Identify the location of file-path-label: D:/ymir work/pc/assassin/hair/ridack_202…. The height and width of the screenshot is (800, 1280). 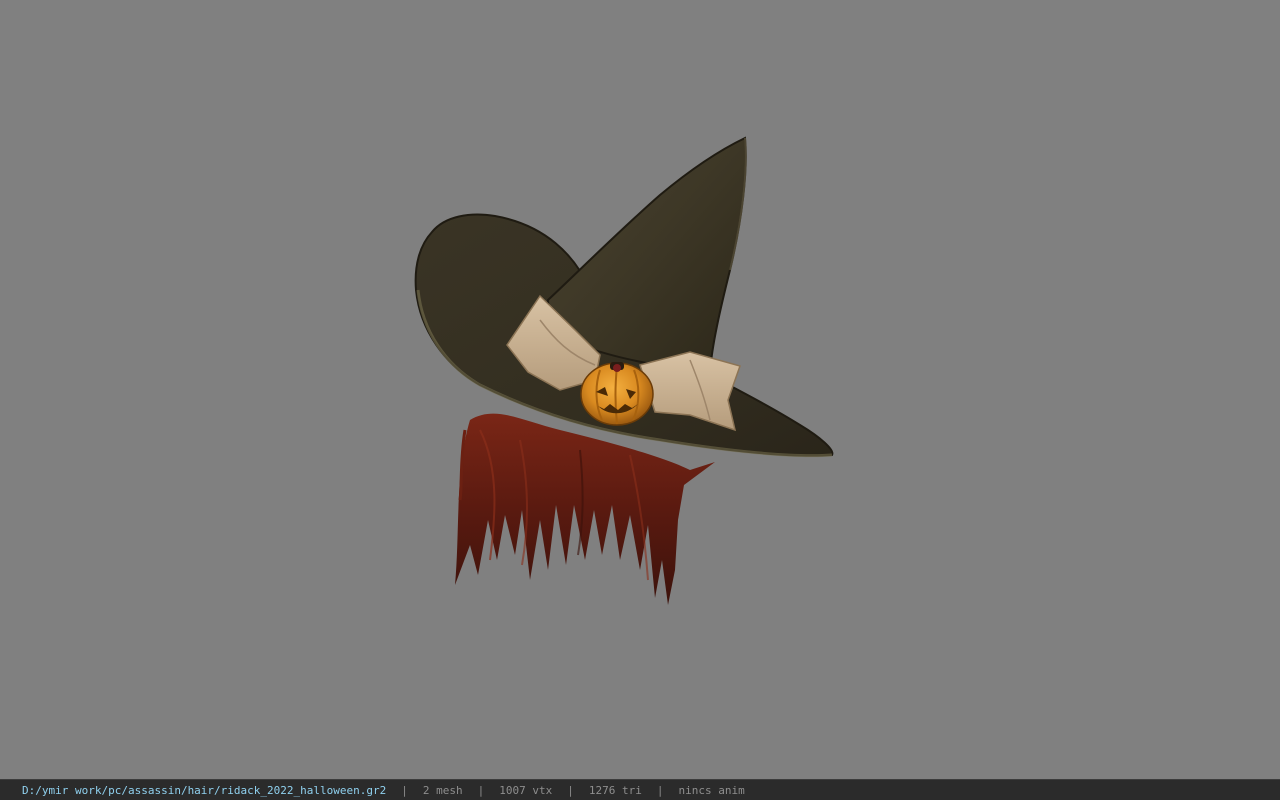
(204, 790).